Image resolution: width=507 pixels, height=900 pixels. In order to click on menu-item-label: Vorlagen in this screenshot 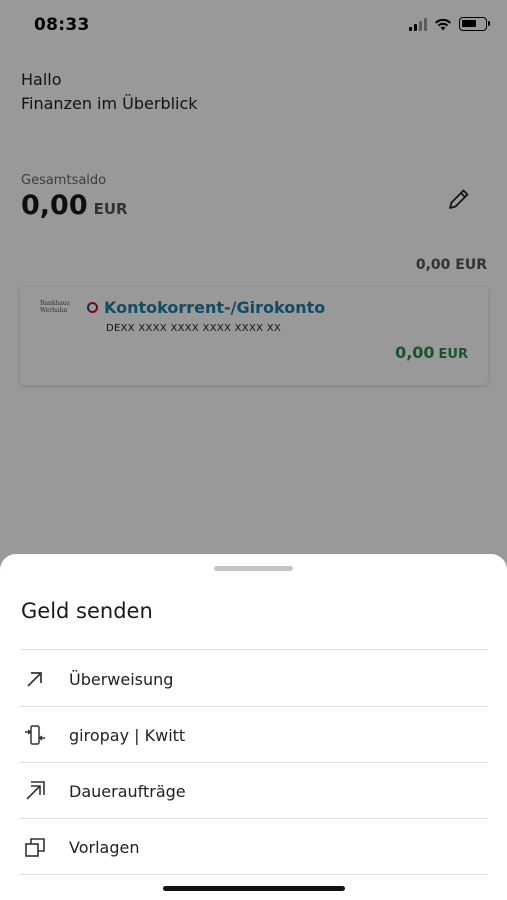, I will do `click(104, 847)`.